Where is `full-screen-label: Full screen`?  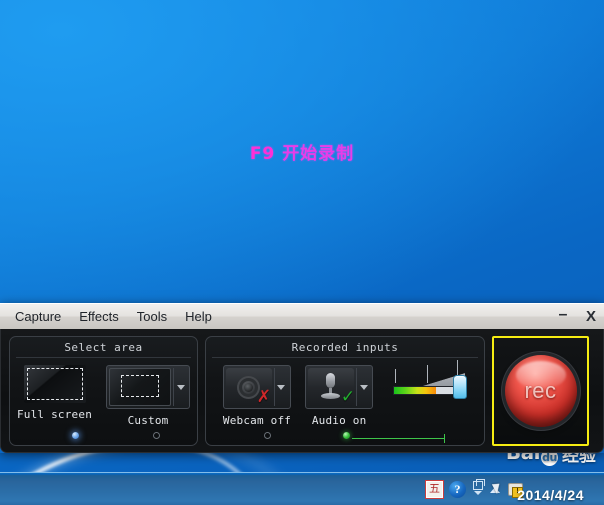
full-screen-label: Full screen is located at coordinates (54, 414).